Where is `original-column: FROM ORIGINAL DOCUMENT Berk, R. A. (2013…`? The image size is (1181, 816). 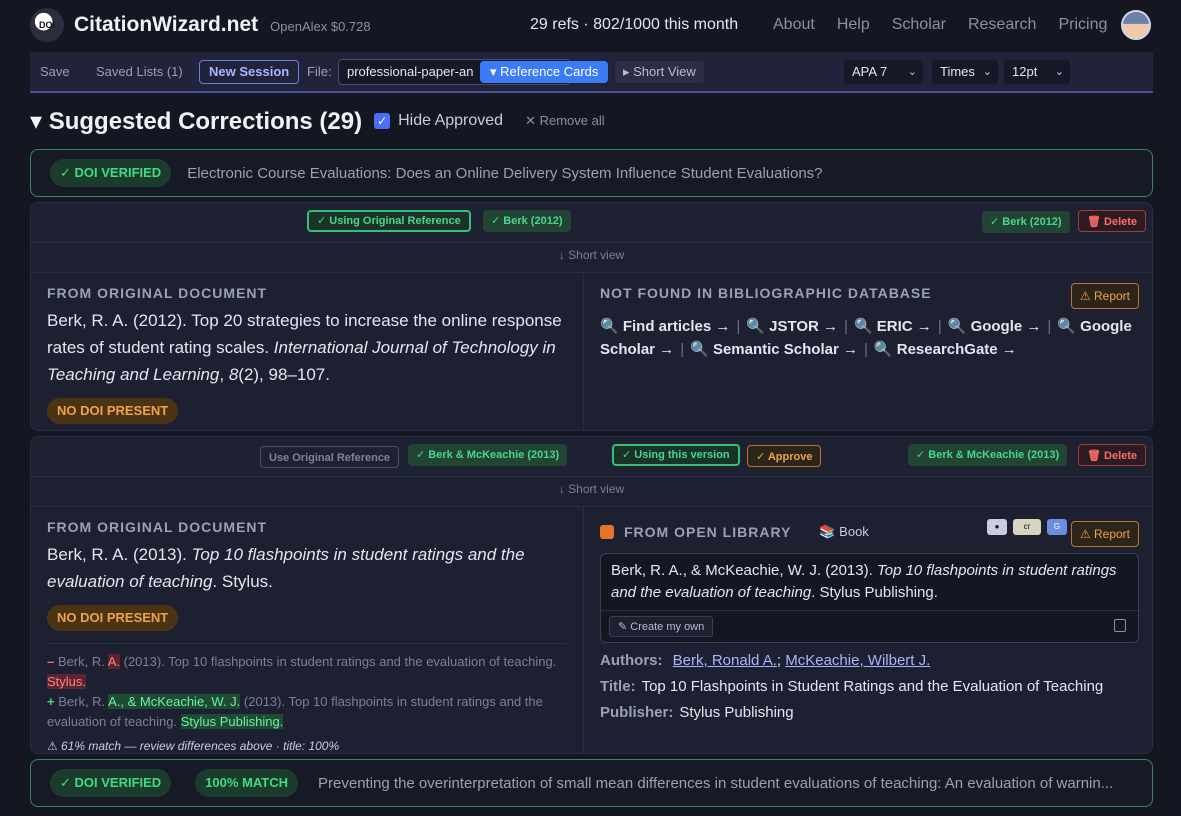 original-column: FROM ORIGINAL DOCUMENT Berk, R. A. (2013… is located at coordinates (307, 630).